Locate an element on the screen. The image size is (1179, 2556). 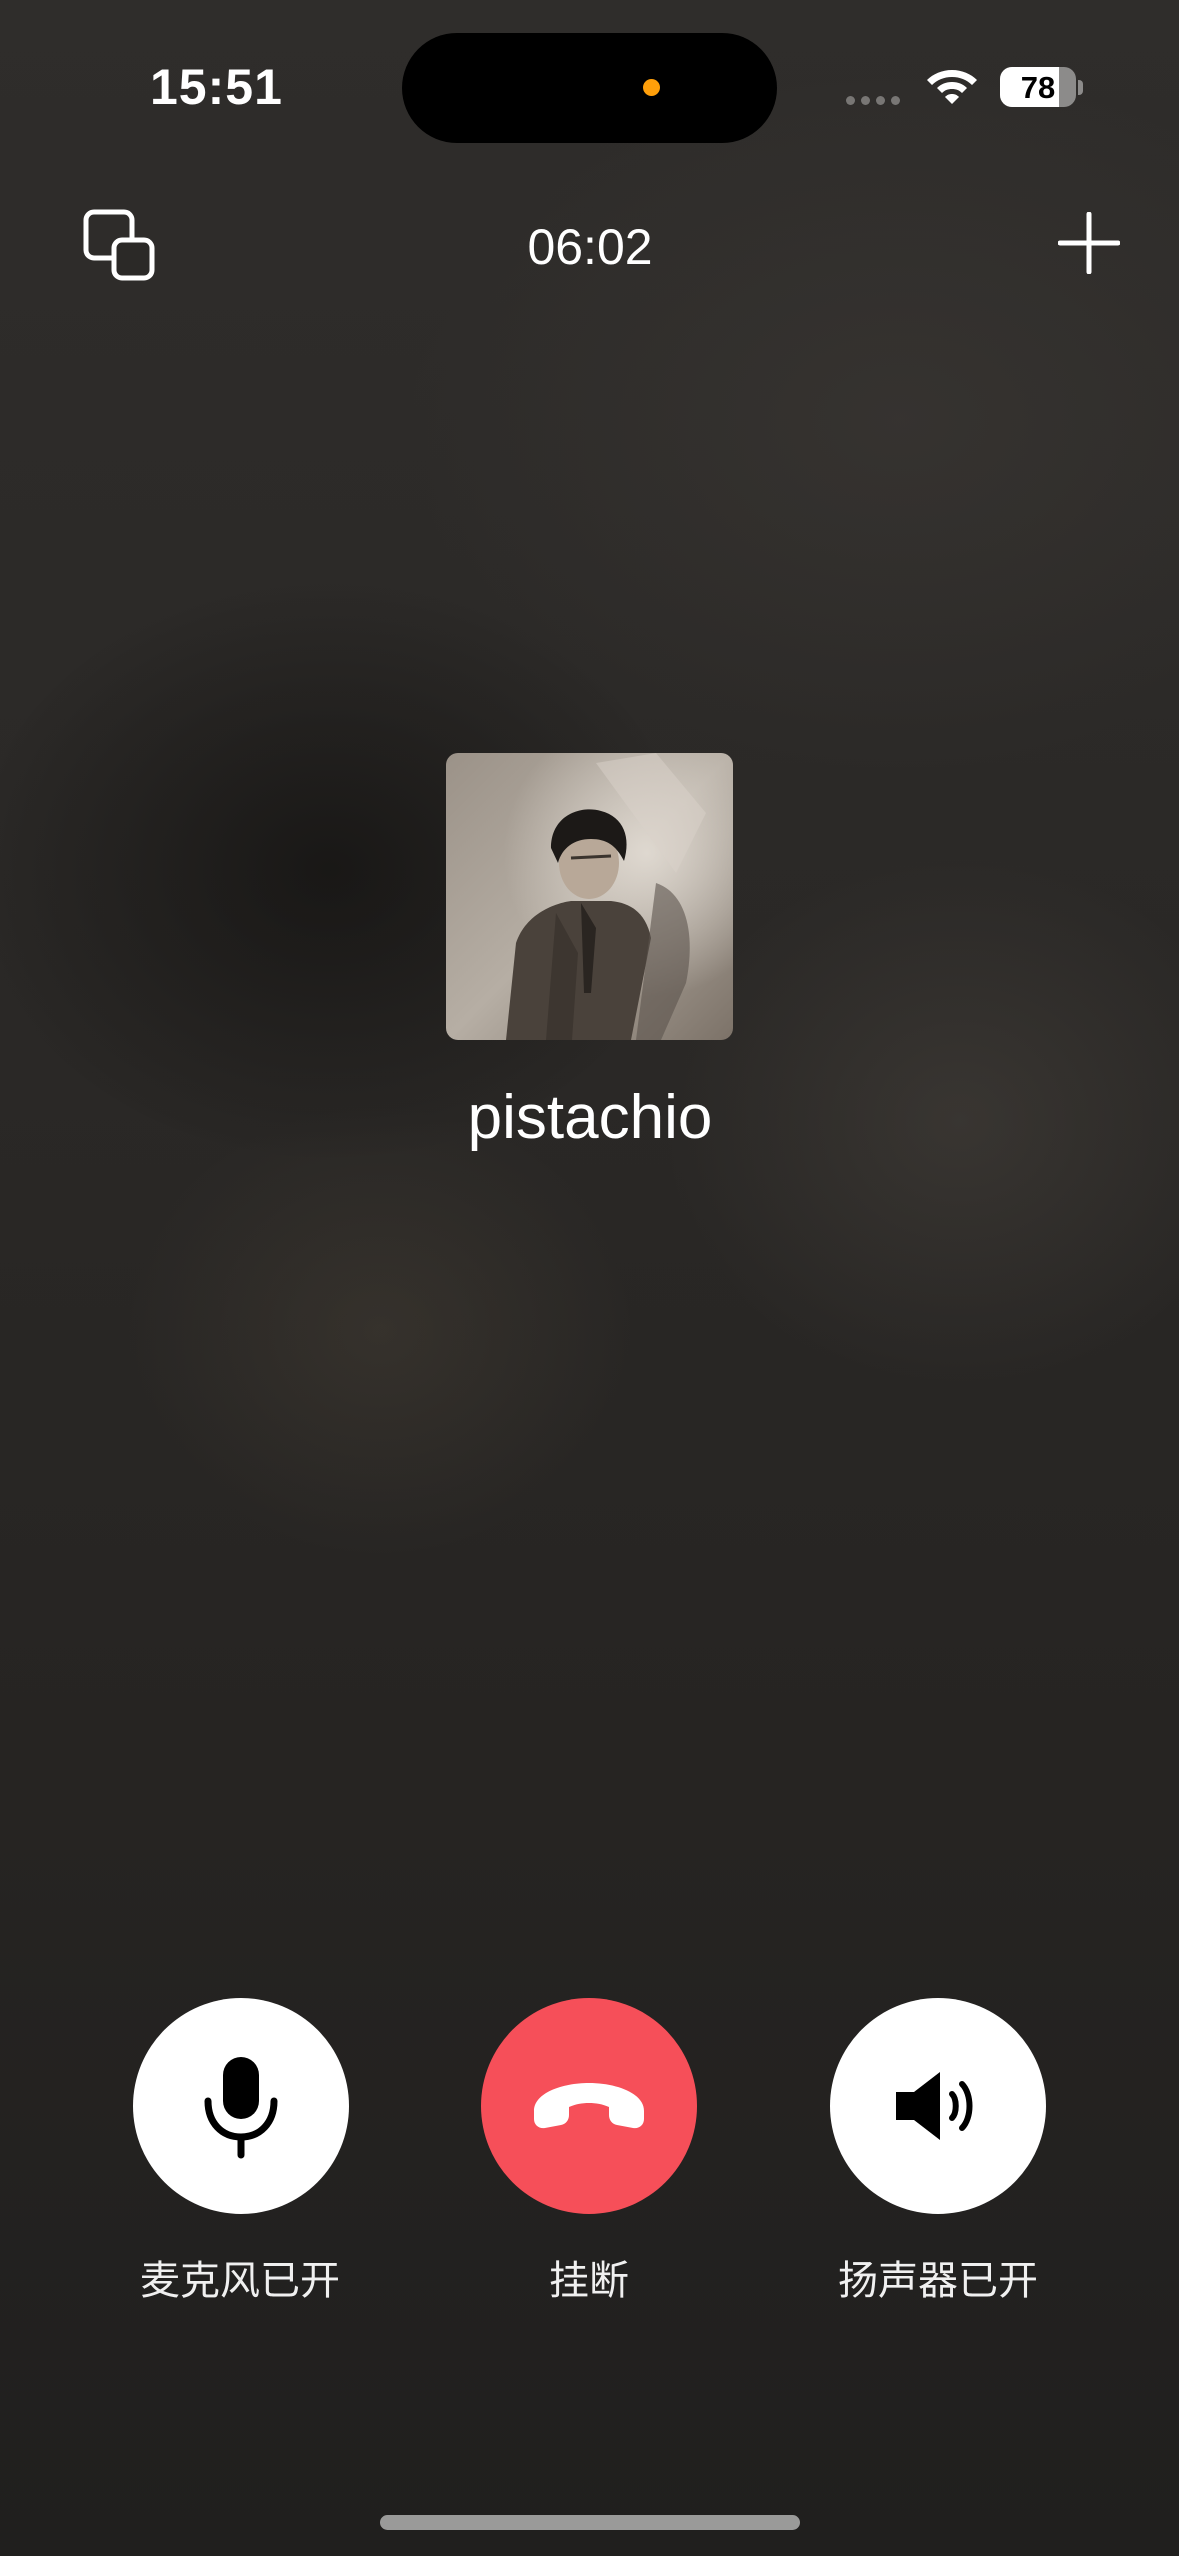
microphone-status-label: 麦克风已开 is located at coordinates (240, 2281).